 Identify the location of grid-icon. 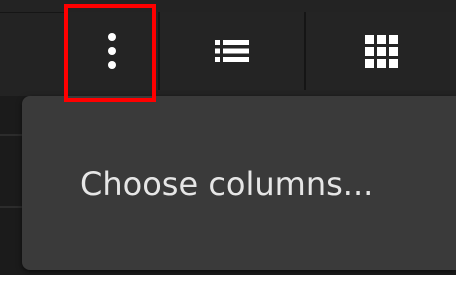
(381, 51).